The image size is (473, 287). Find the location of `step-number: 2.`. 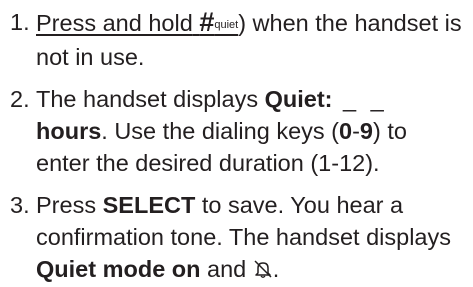

step-number: 2. is located at coordinates (20, 99).